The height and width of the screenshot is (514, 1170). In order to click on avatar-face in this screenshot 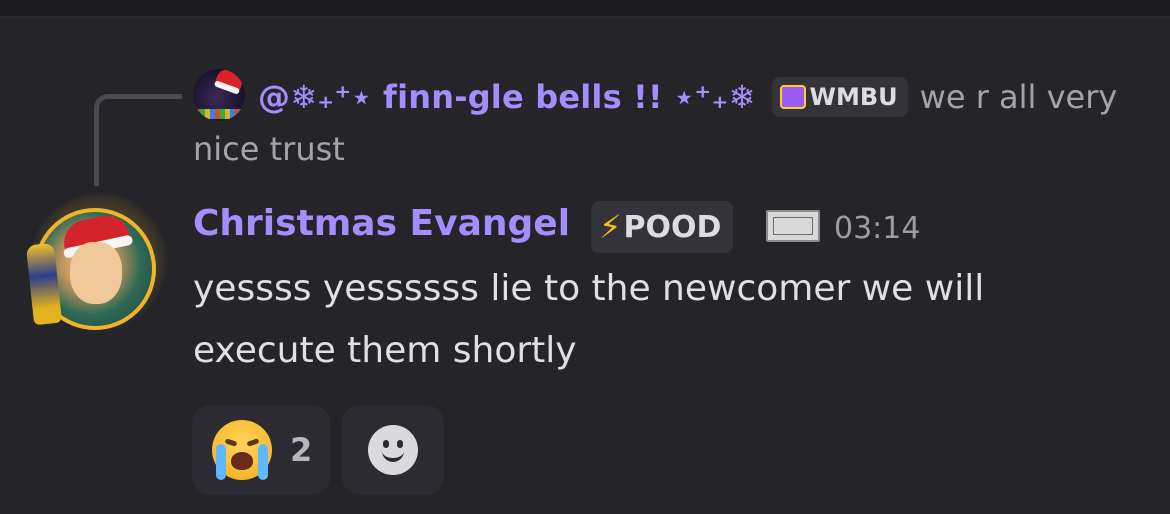, I will do `click(96, 273)`.